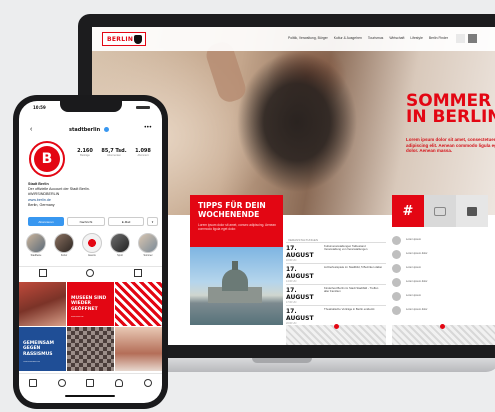  What do you see at coordinates (472, 38) in the screenshot?
I see `menu-icon` at bounding box center [472, 38].